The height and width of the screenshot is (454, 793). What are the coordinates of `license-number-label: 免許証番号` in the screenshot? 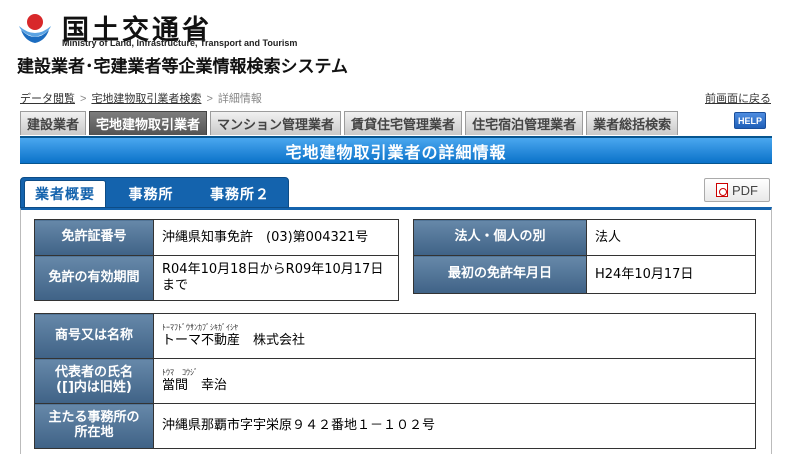 It's located at (94, 237).